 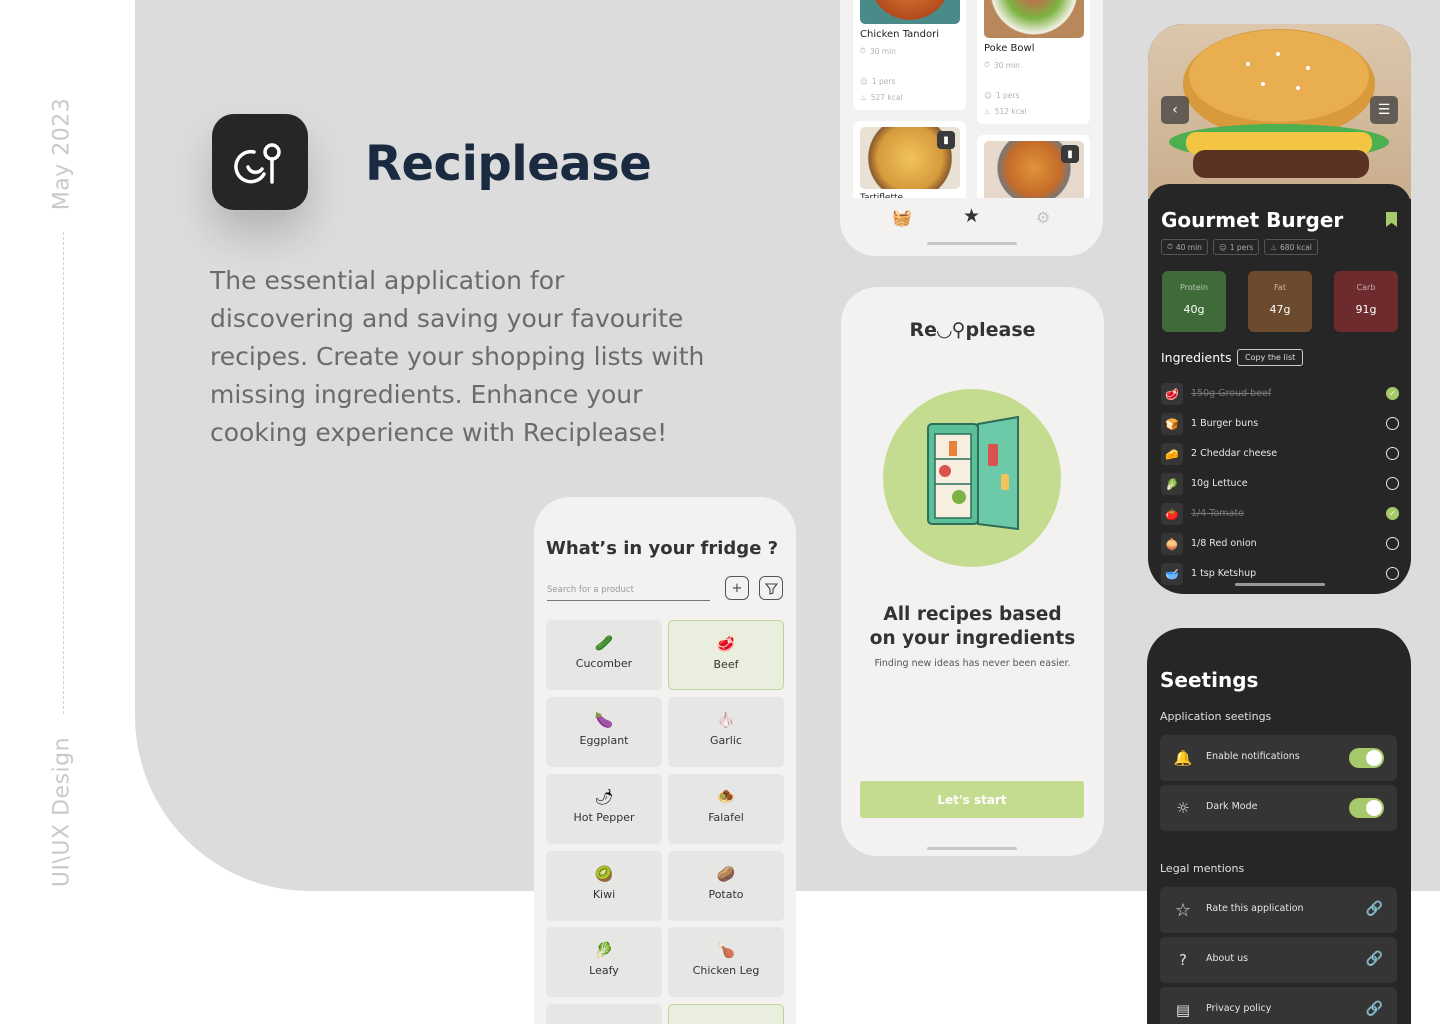 I want to click on product-tile-kiwi: 🥝 Kiwi, so click(x=604, y=886).